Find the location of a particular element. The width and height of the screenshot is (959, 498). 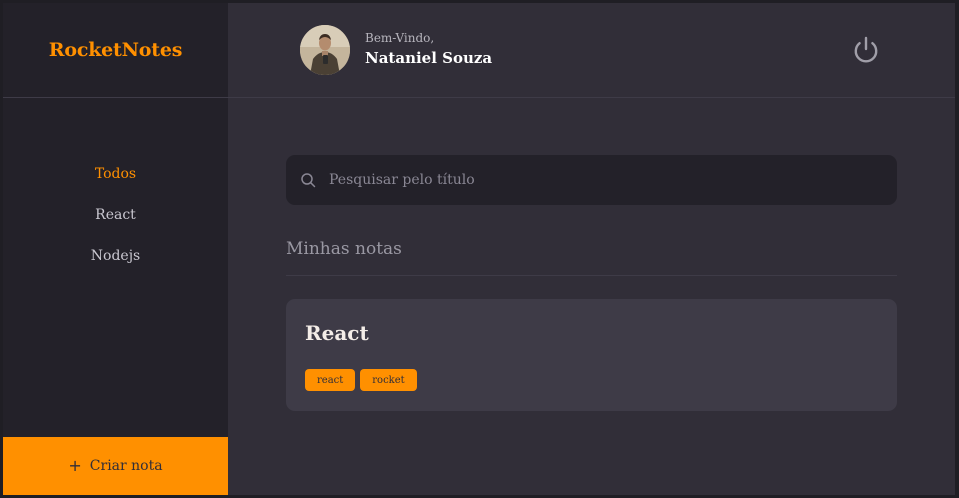

tag-filter-list: Todos React Nodejs is located at coordinates (115, 214).